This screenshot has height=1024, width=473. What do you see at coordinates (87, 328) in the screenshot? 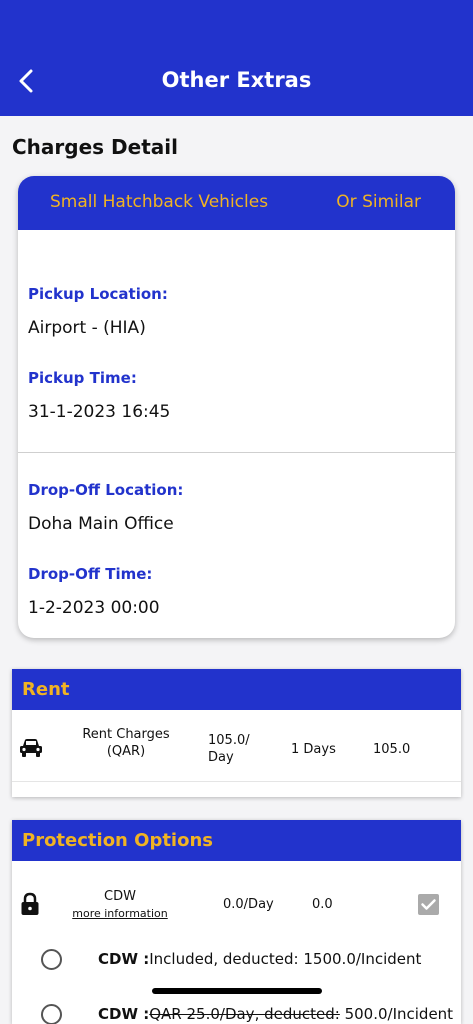
I see `pickup-location-value: Airport - (HIA)` at bounding box center [87, 328].